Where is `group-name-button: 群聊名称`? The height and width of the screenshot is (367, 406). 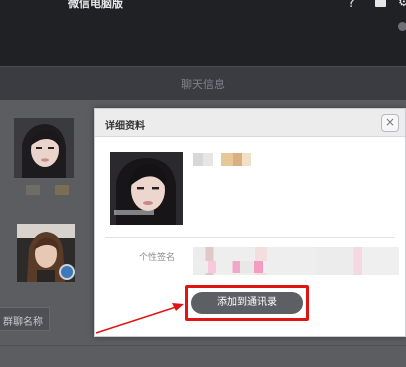
group-name-button: 群聊名称 is located at coordinates (25, 319).